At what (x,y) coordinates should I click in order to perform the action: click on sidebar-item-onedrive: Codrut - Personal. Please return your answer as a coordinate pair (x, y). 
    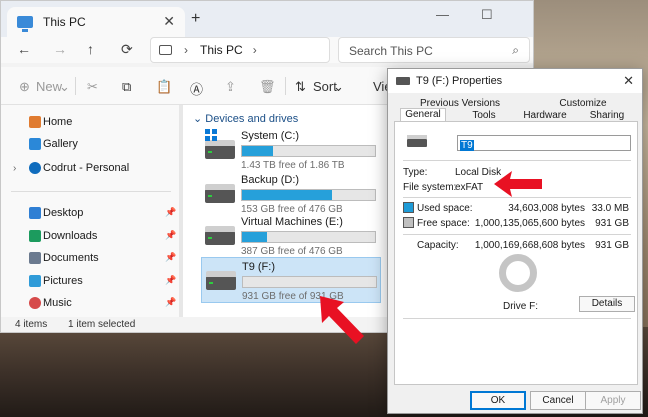
    Looking at the image, I should click on (79, 168).